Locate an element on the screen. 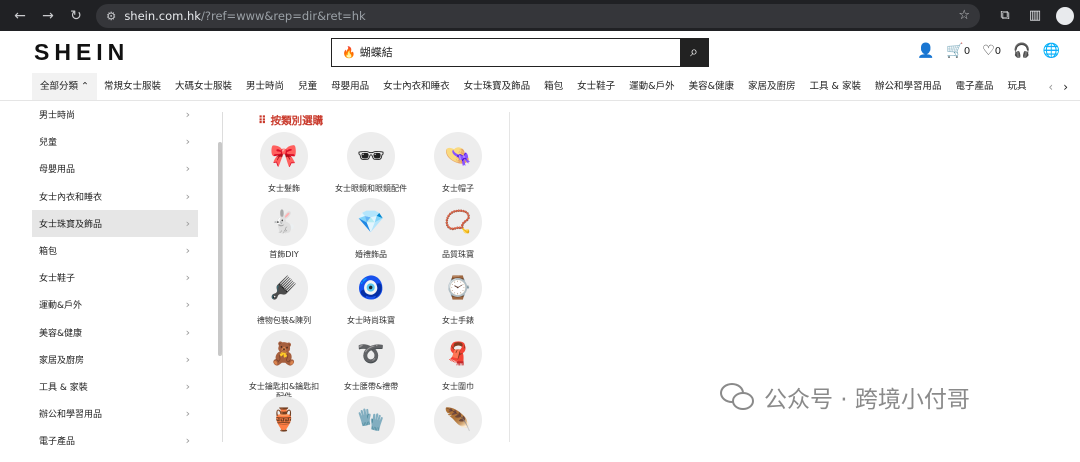  panel-title: 按類別選購 is located at coordinates (297, 121).